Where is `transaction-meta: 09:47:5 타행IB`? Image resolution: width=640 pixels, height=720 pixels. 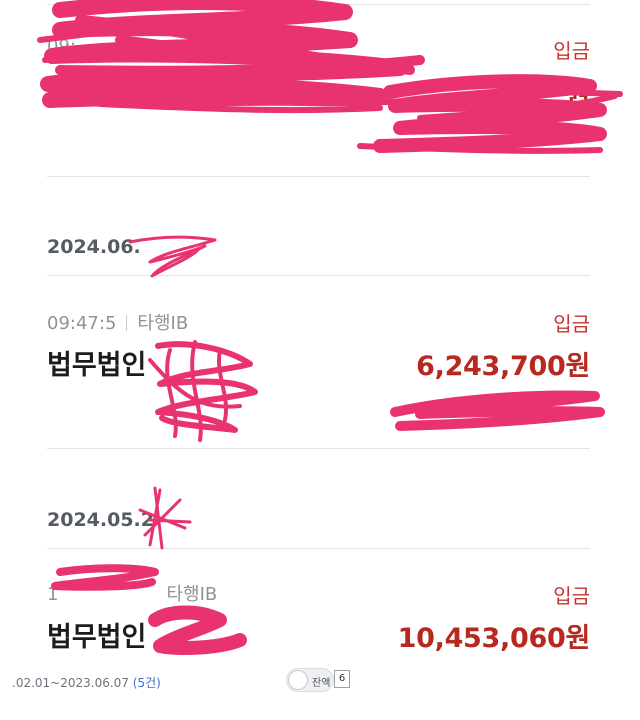 transaction-meta: 09:47:5 타행IB is located at coordinates (117, 322).